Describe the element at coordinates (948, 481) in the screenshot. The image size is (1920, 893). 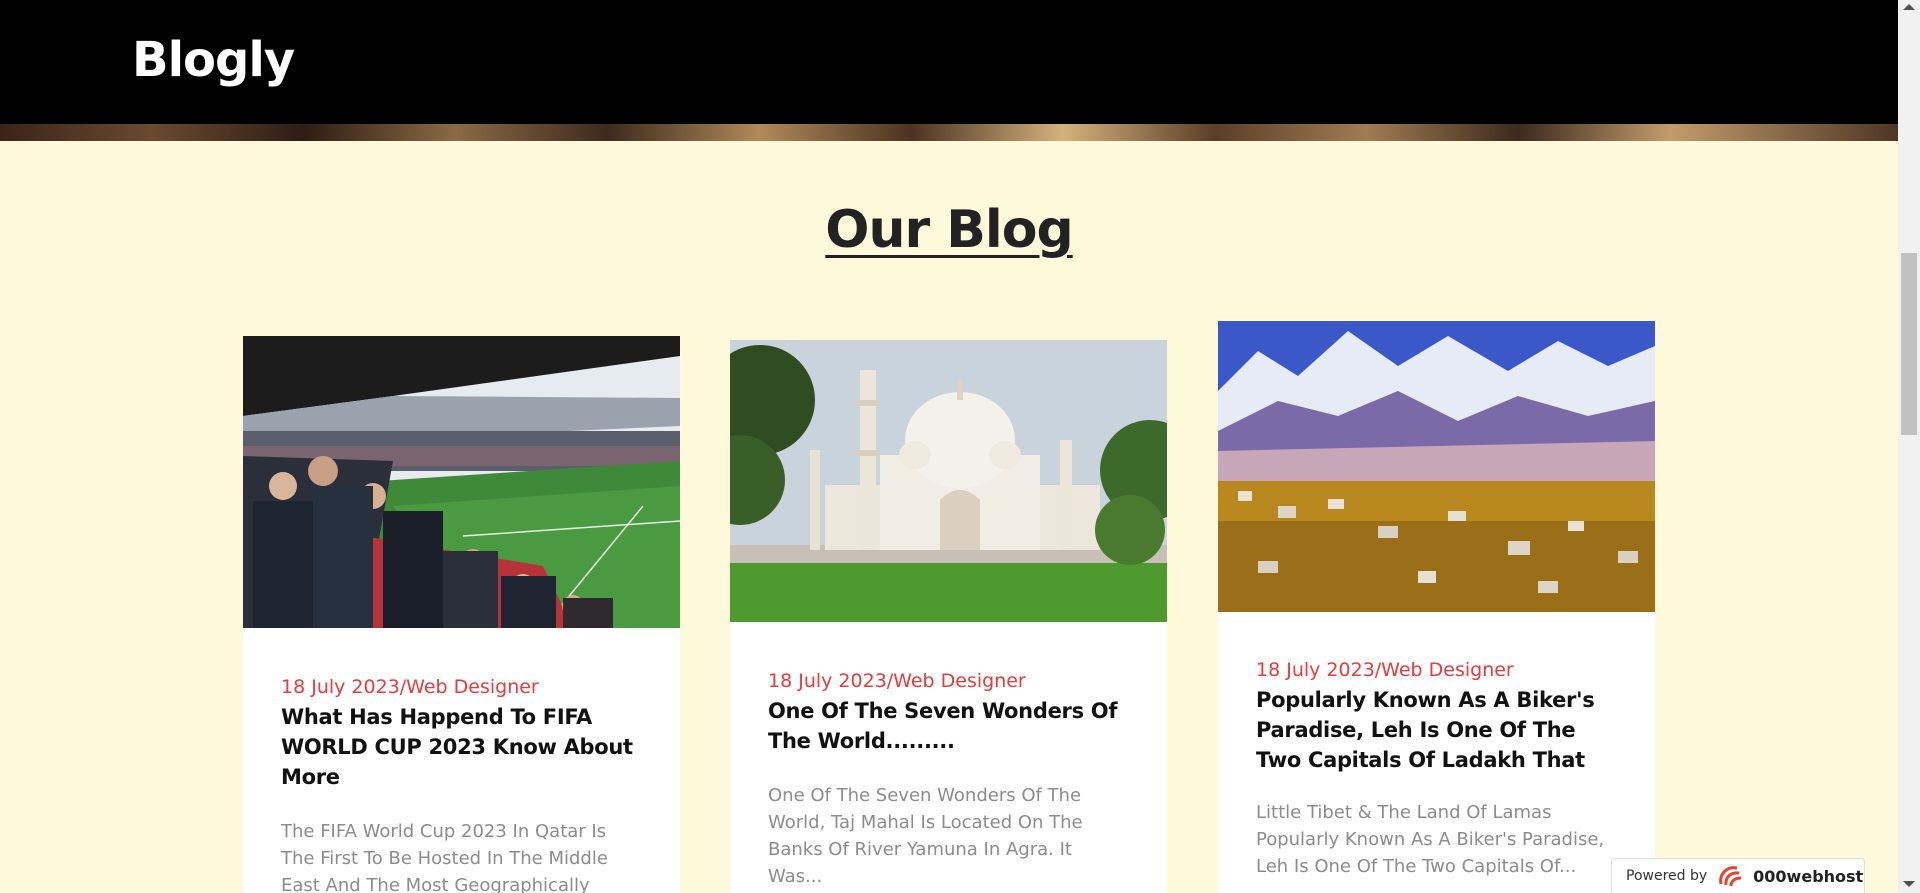
I see `taj-mahal-photo` at that location.